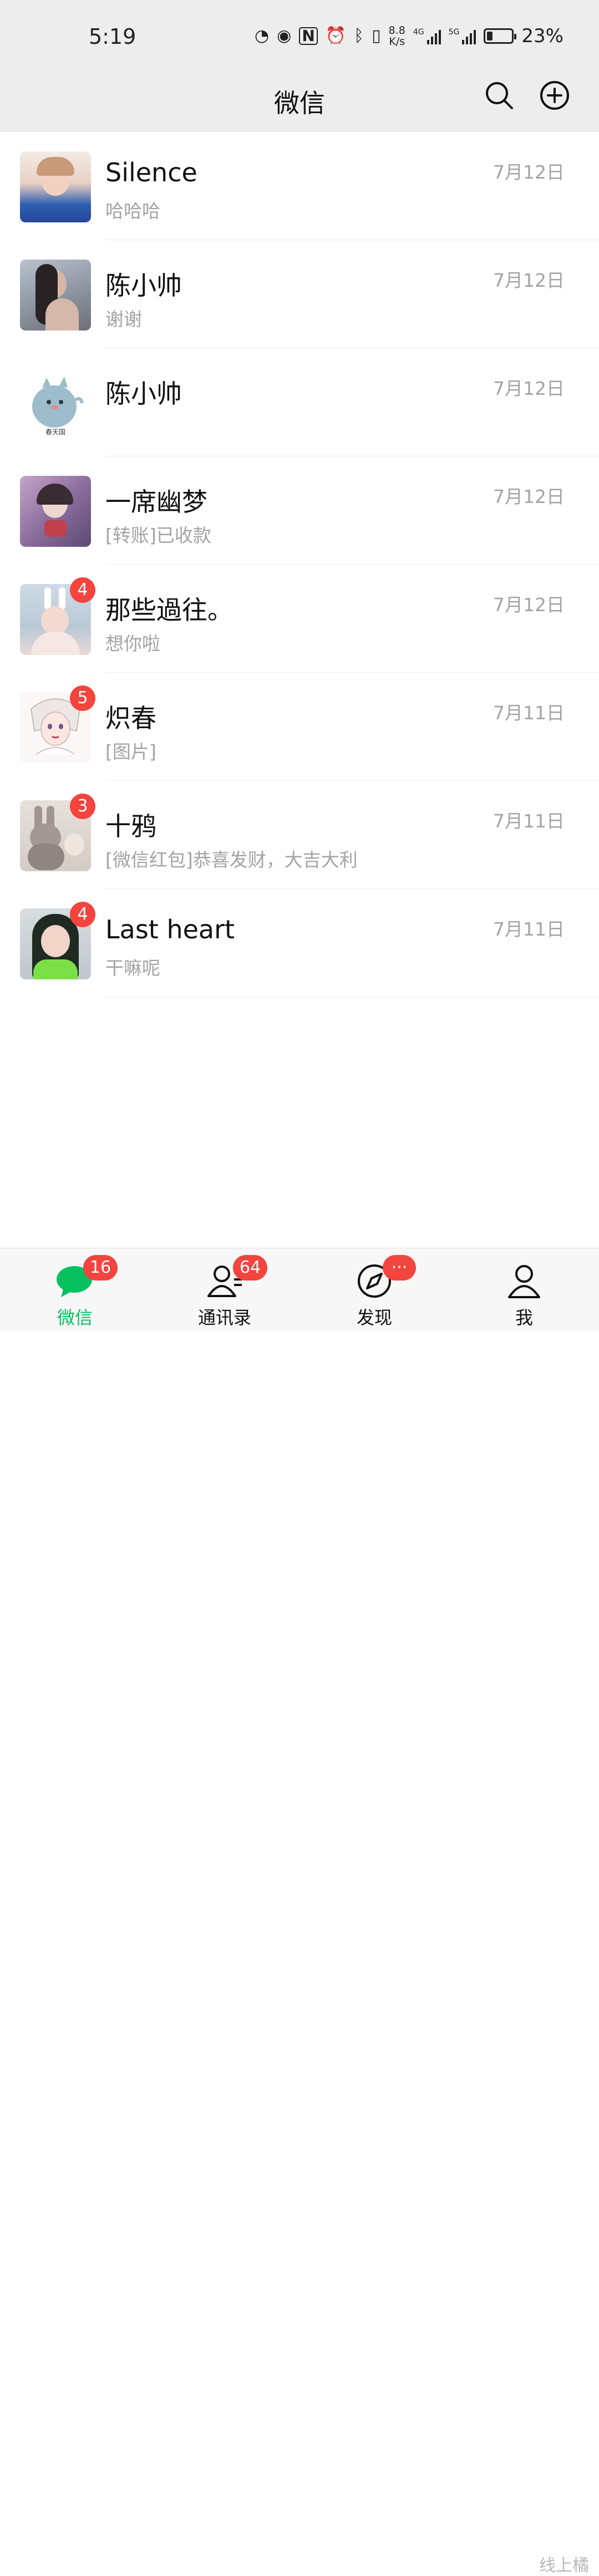  Describe the element at coordinates (299, 727) in the screenshot. I see `chat-row: 5 炽春 [图片] 7月11日` at that location.